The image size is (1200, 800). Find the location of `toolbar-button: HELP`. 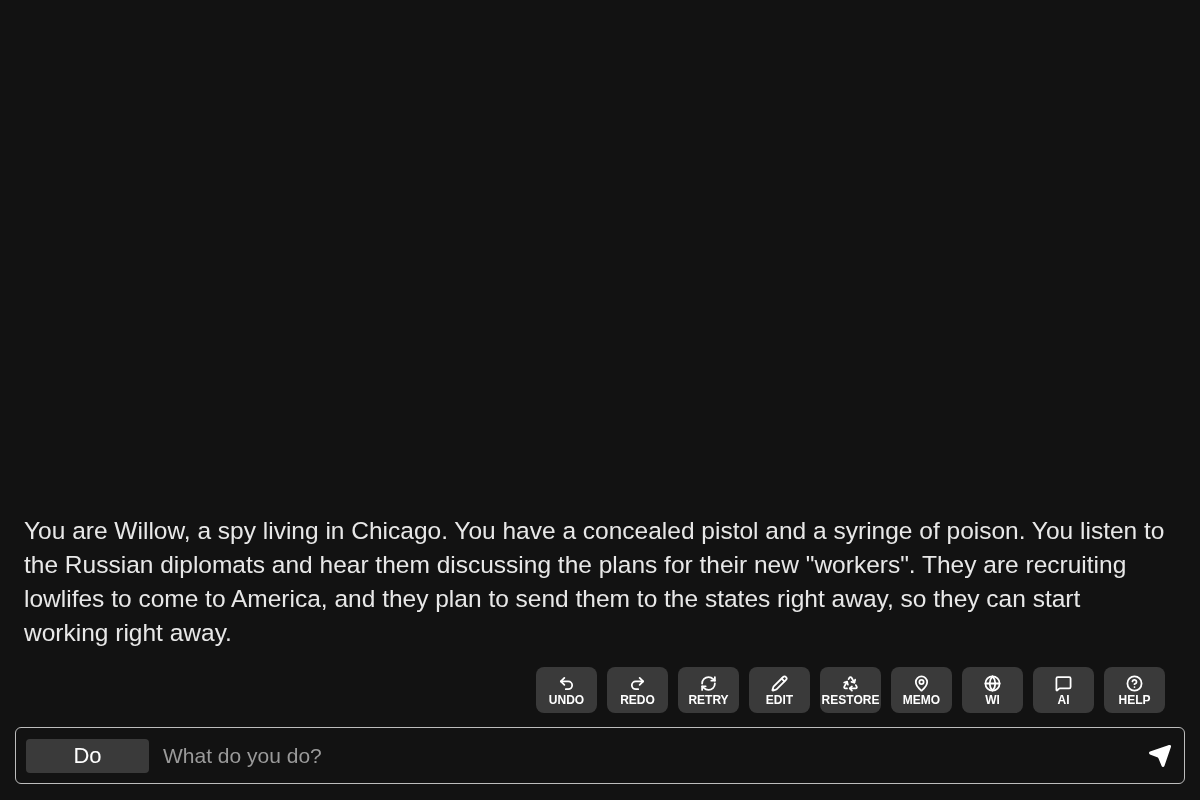

toolbar-button: HELP is located at coordinates (1134, 690).